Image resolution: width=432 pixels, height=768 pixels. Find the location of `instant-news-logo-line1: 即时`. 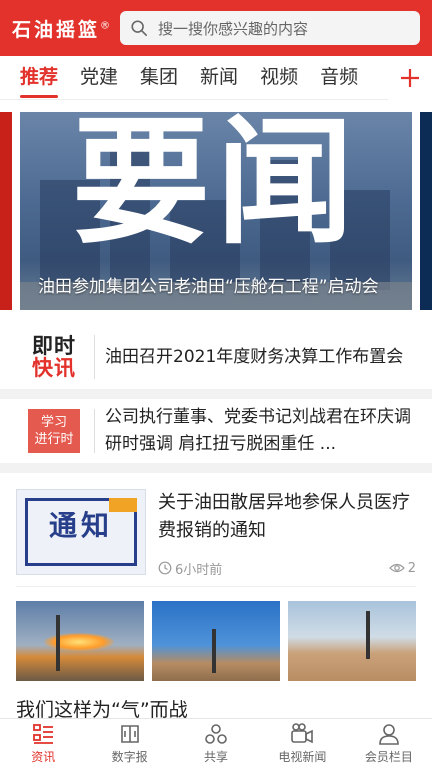

instant-news-logo-line1: 即时 is located at coordinates (54, 346).